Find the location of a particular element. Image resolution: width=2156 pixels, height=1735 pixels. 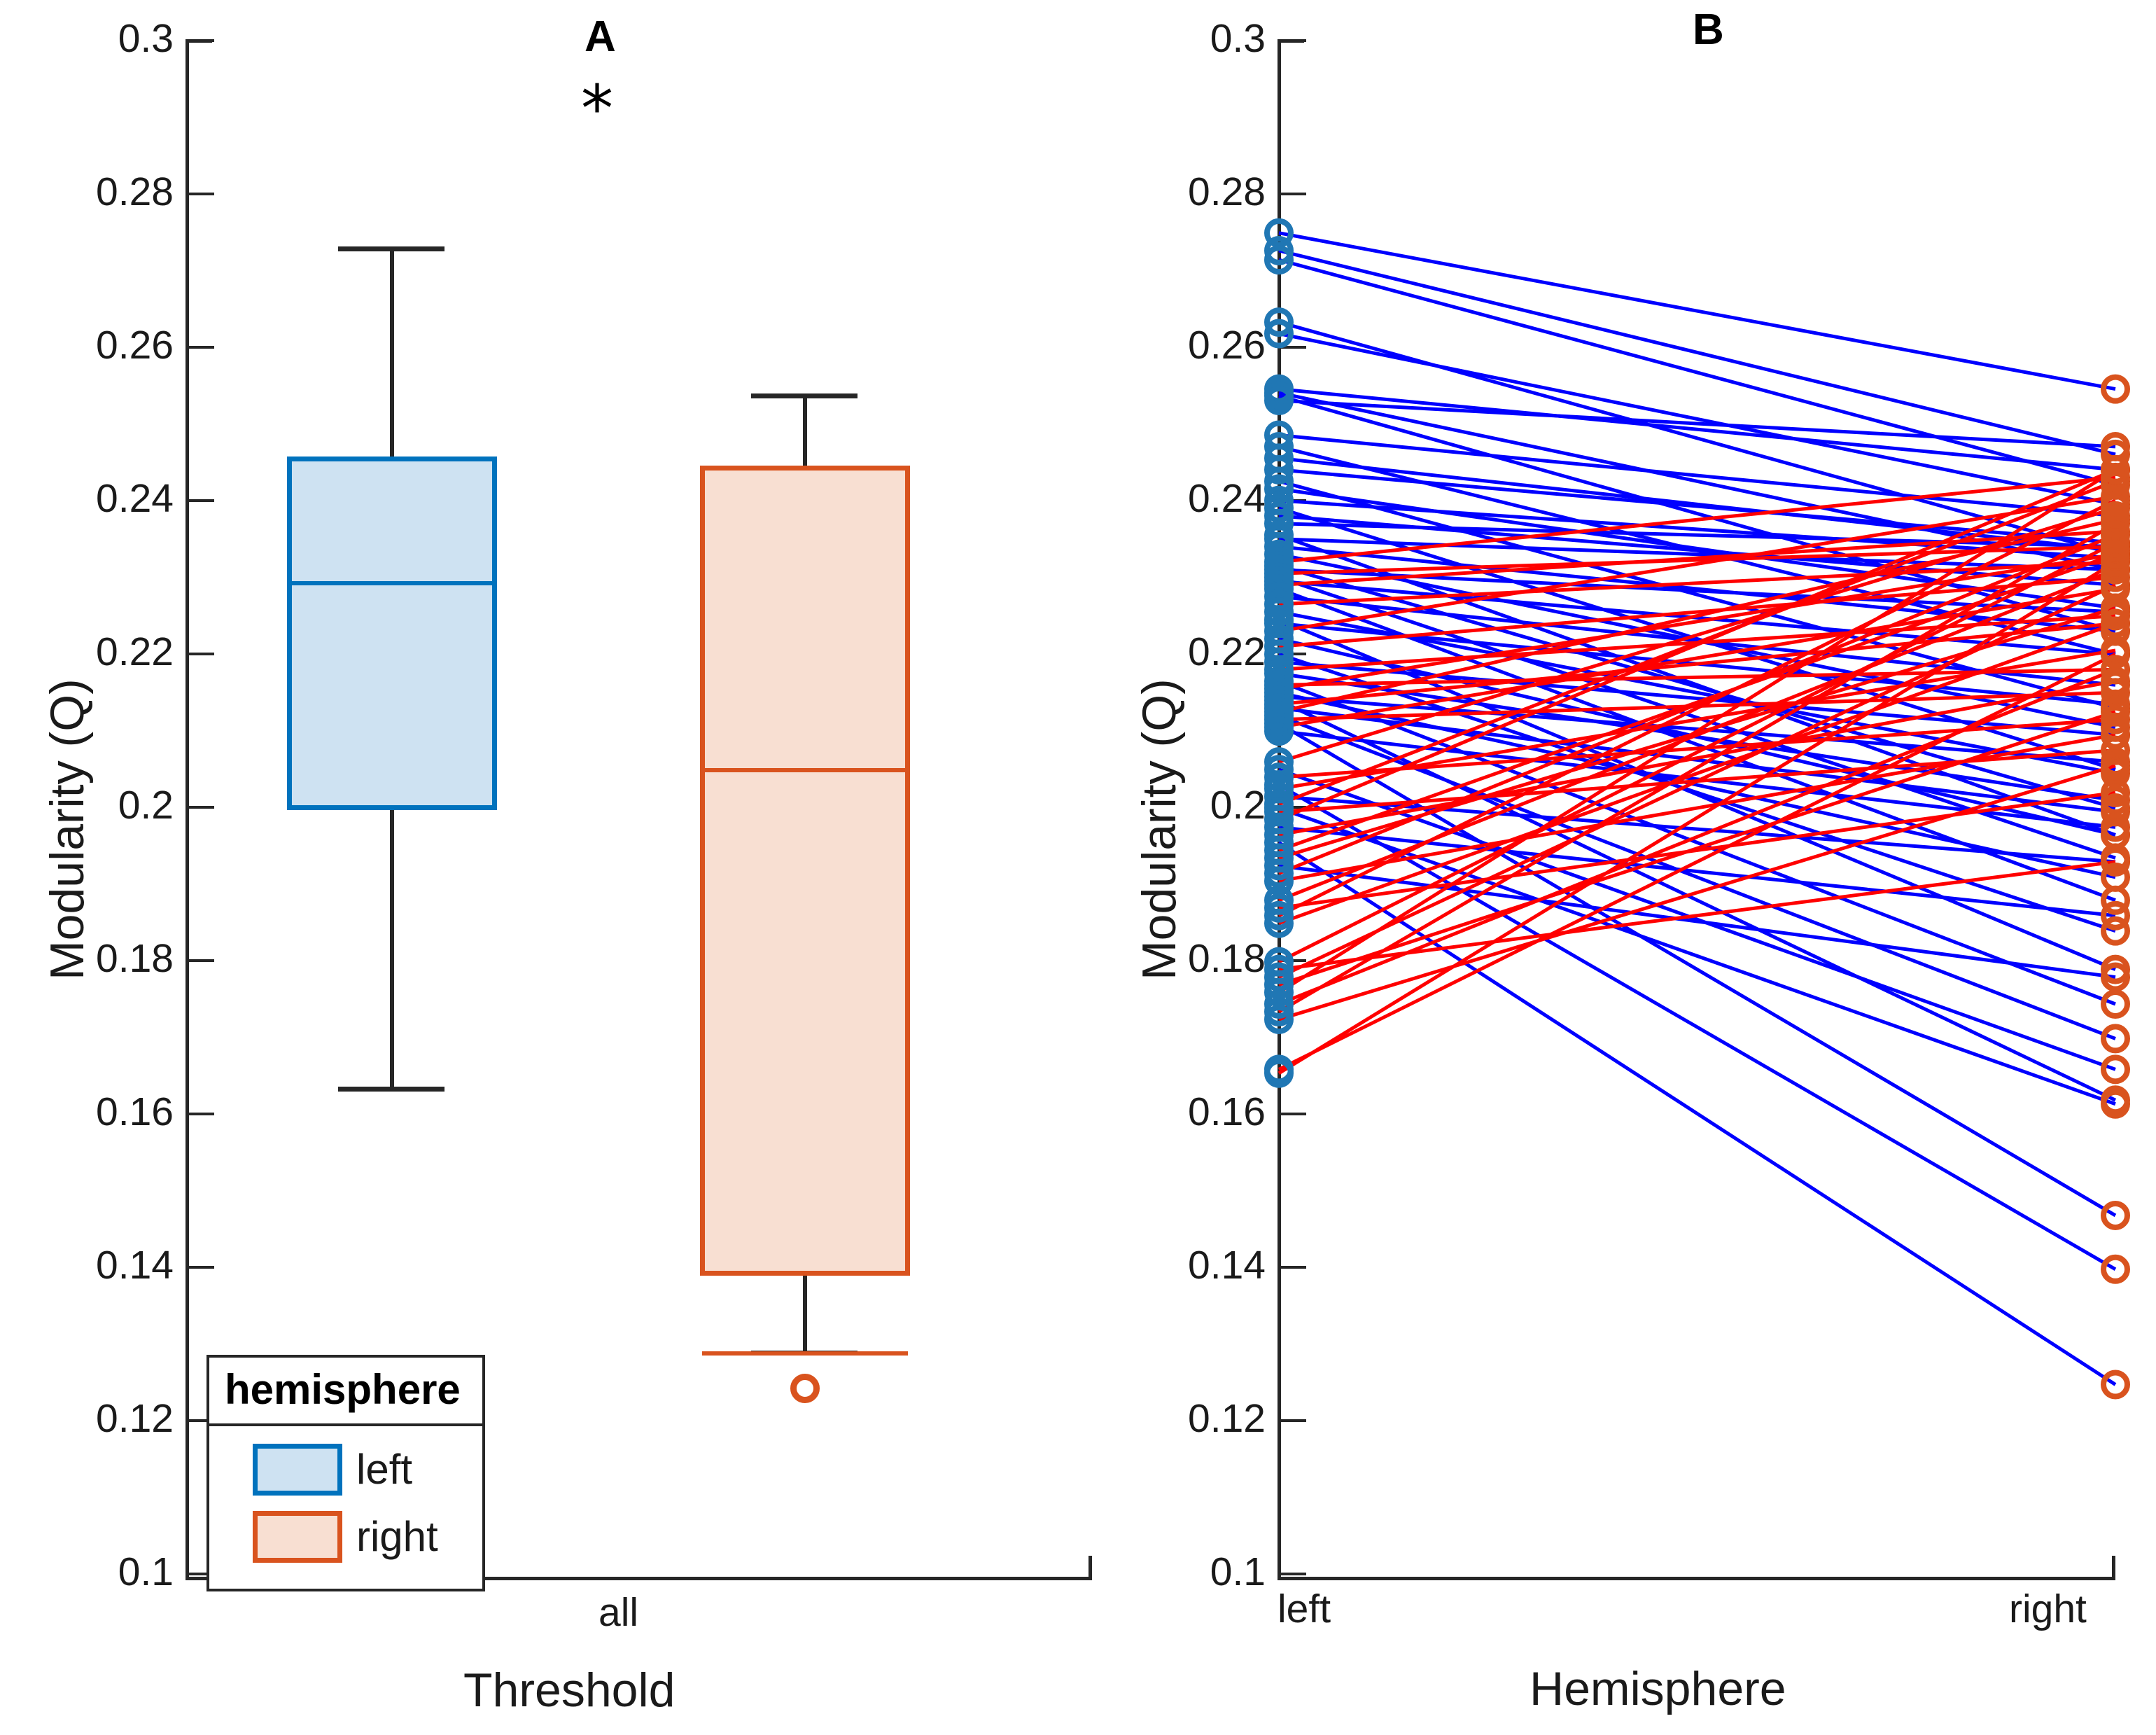

legend-swatch-left is located at coordinates (297, 1470).